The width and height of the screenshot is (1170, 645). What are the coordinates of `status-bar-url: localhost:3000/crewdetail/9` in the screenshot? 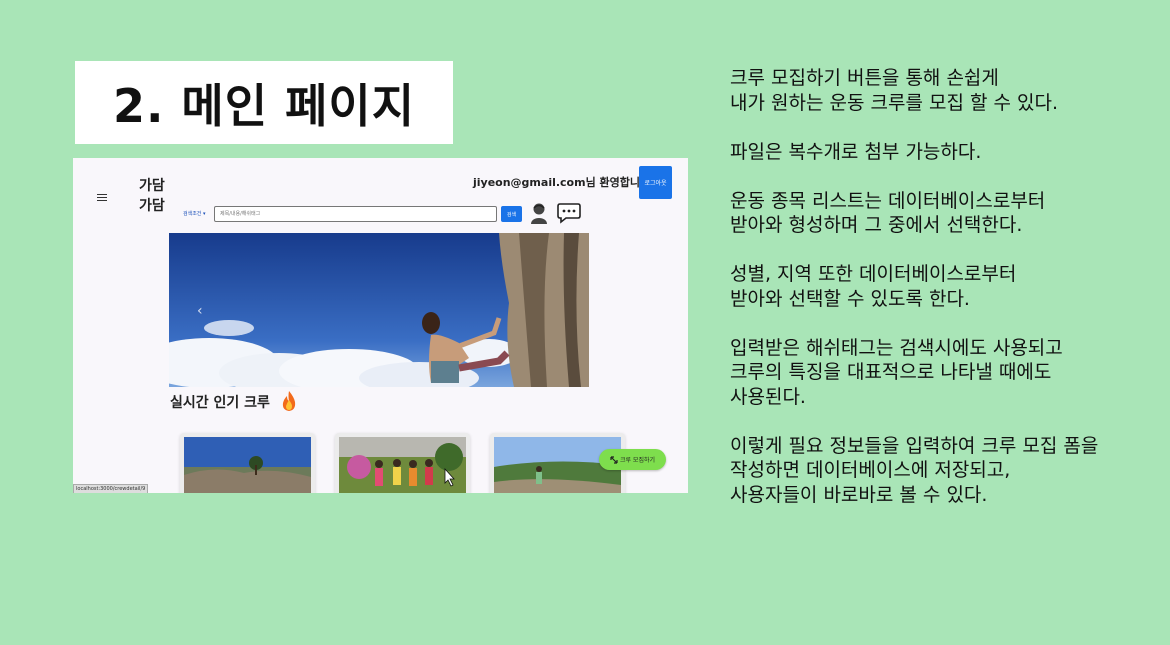 It's located at (111, 488).